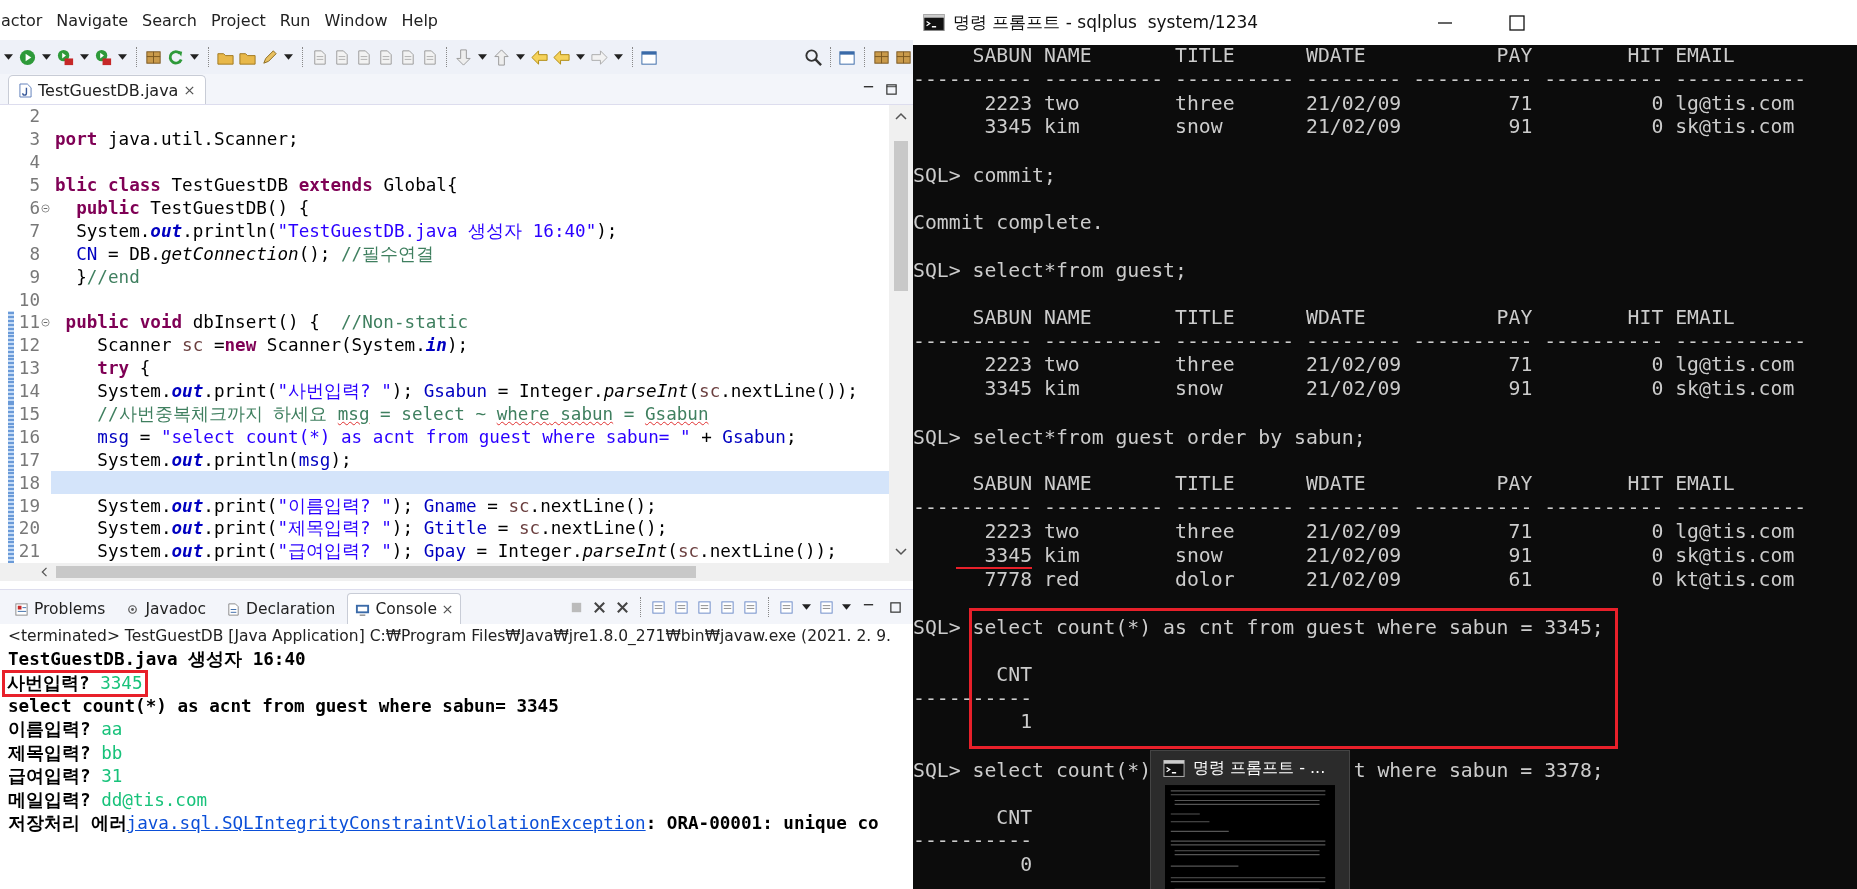 Image resolution: width=1857 pixels, height=889 pixels. I want to click on view-tab: Console, so click(404, 608).